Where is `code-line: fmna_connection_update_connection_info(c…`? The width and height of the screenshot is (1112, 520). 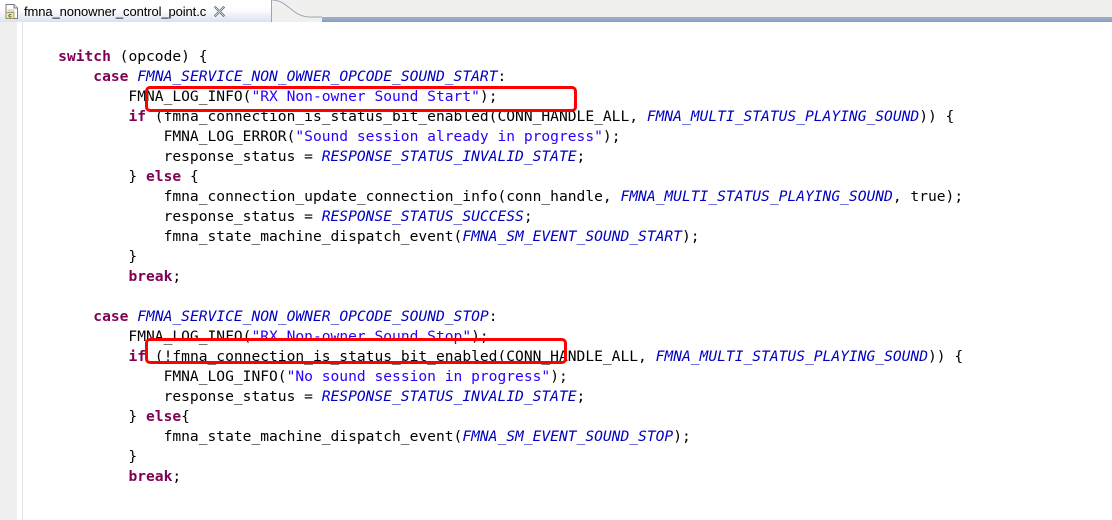
code-line: fmna_connection_update_connection_info(c… is located at coordinates (567, 197).